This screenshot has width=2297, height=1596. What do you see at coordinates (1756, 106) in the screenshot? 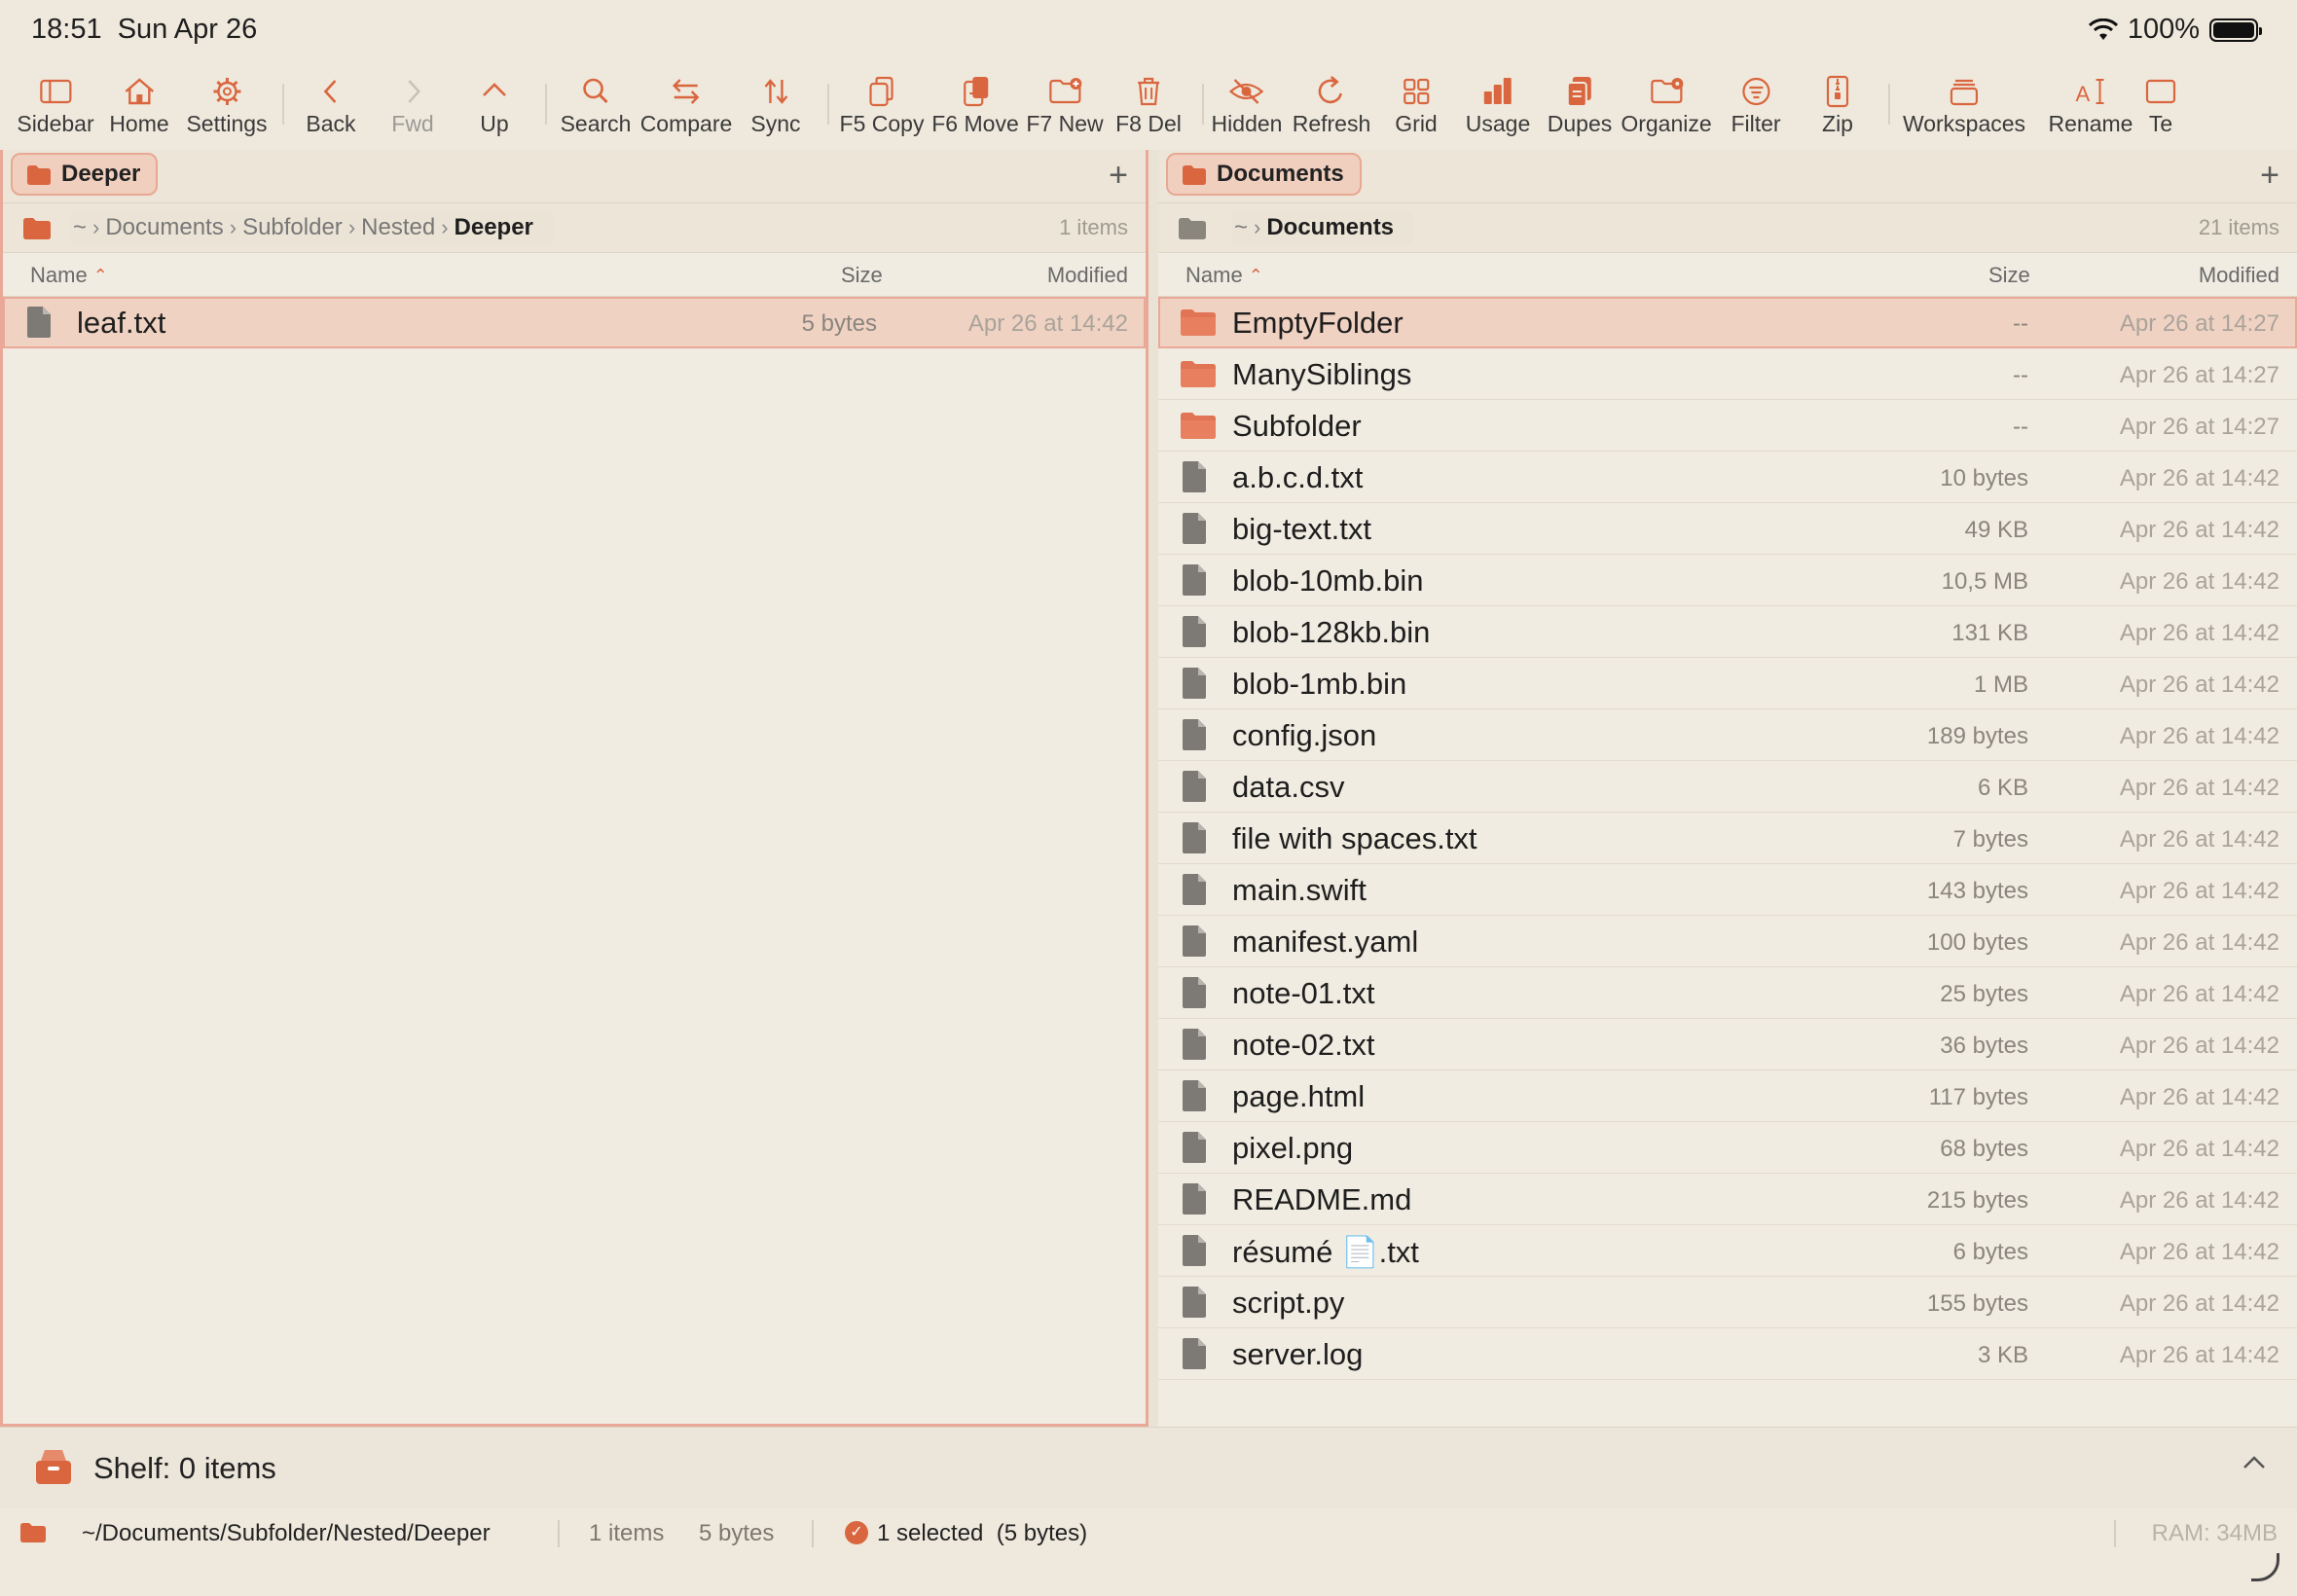
I see `toolbar-filter-button: Filter` at bounding box center [1756, 106].